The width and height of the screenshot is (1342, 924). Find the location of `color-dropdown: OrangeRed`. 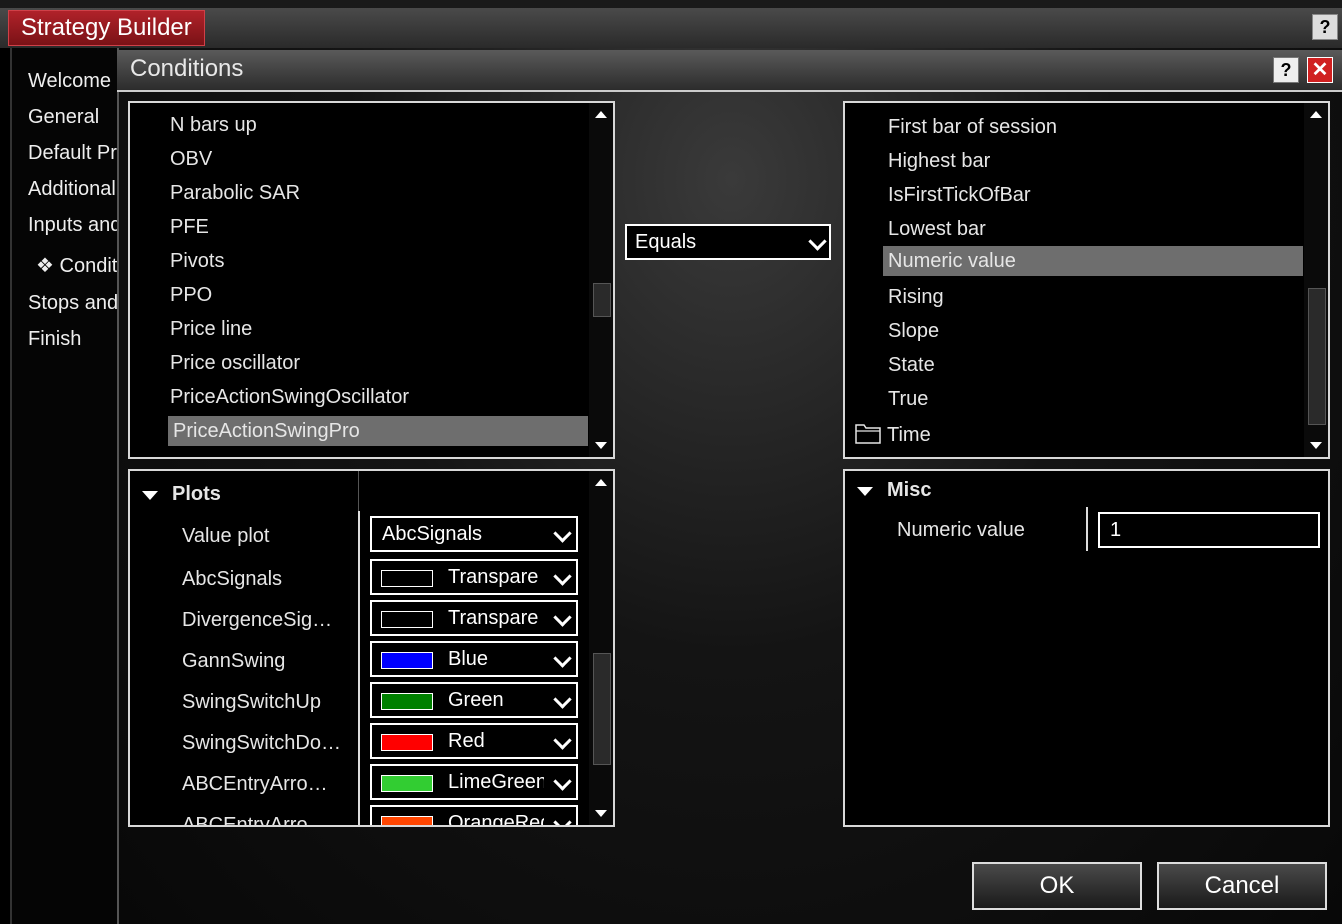

color-dropdown: OrangeRed is located at coordinates (474, 816).